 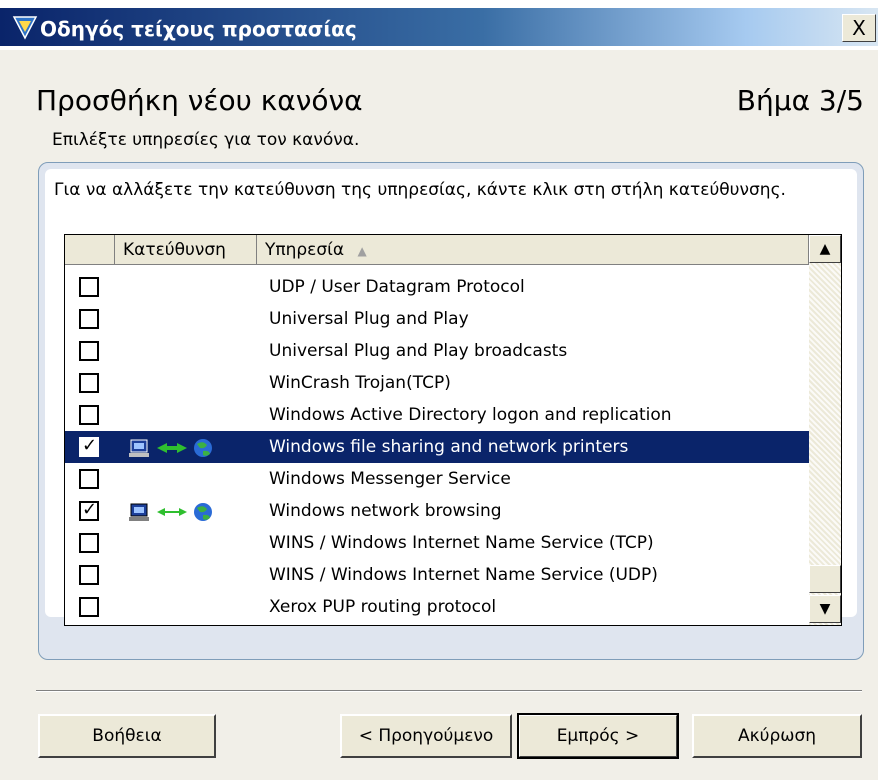 I want to click on close-icon: X, so click(x=859, y=28).